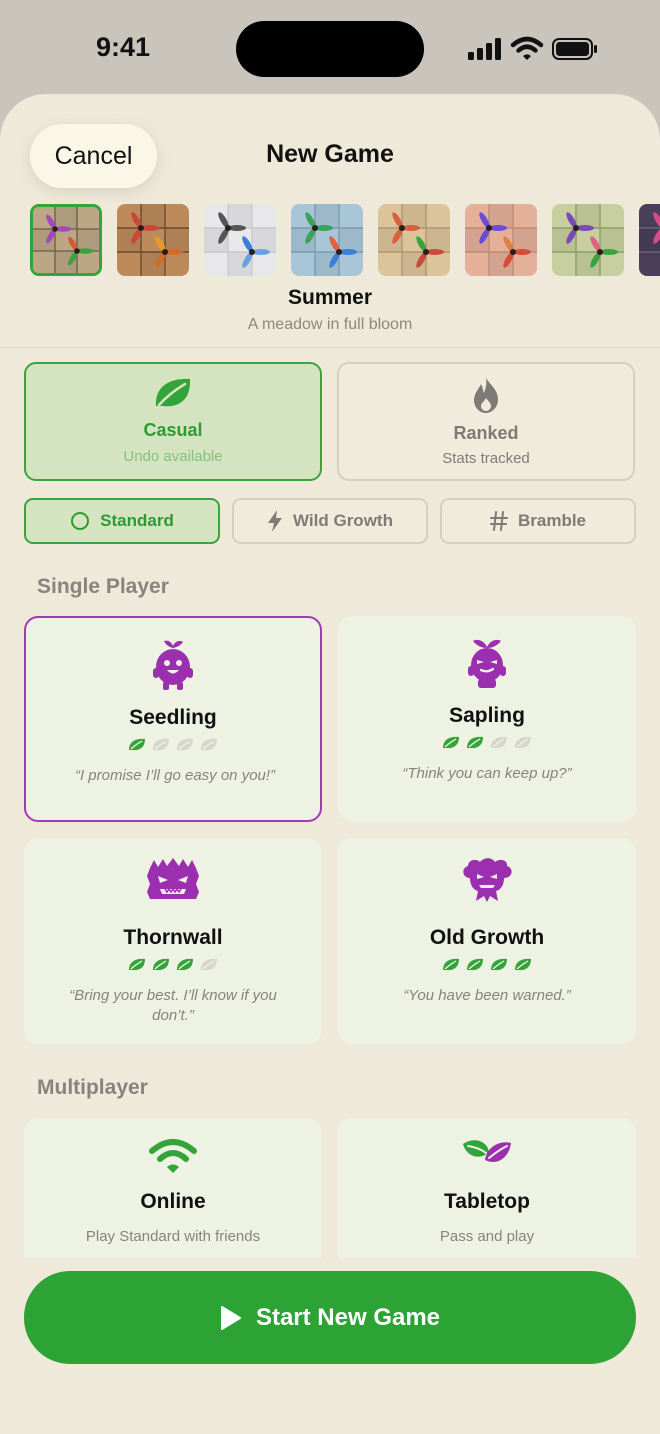 This screenshot has height=1434, width=660. What do you see at coordinates (173, 1236) in the screenshot?
I see `multiplayer-subtitle: Play Standard with friends` at bounding box center [173, 1236].